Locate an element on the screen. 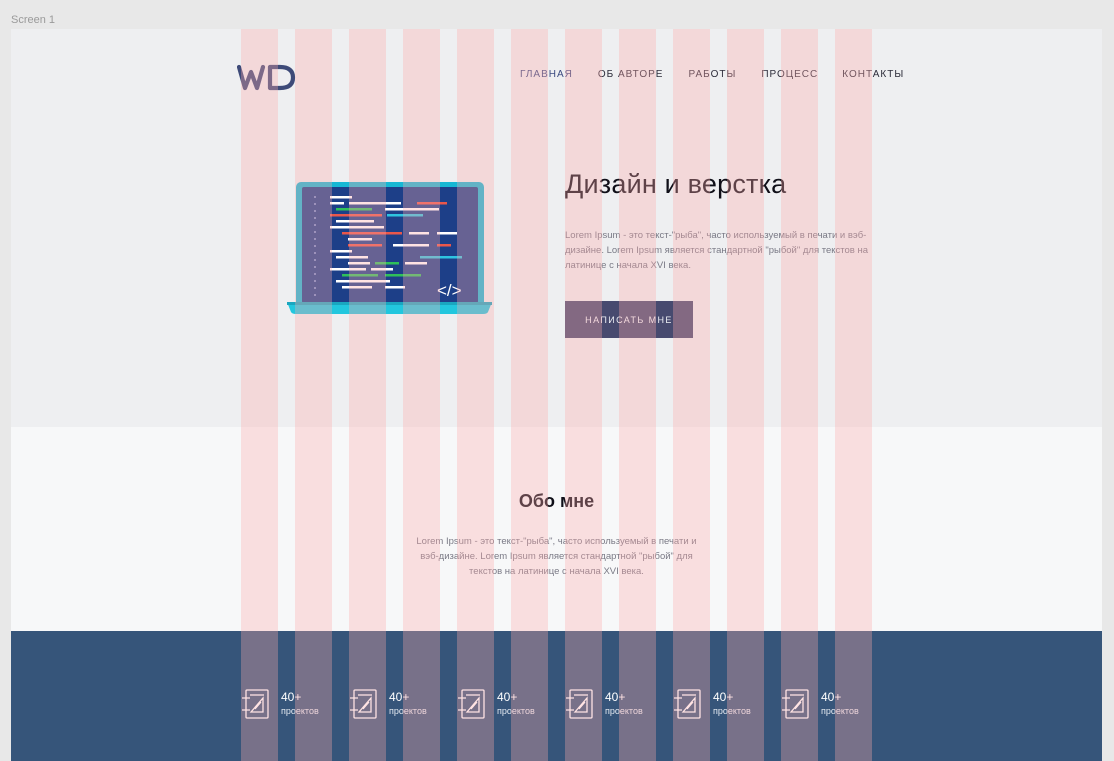 The image size is (1114, 761). hero-title: Дизайн и верстка is located at coordinates (676, 184).